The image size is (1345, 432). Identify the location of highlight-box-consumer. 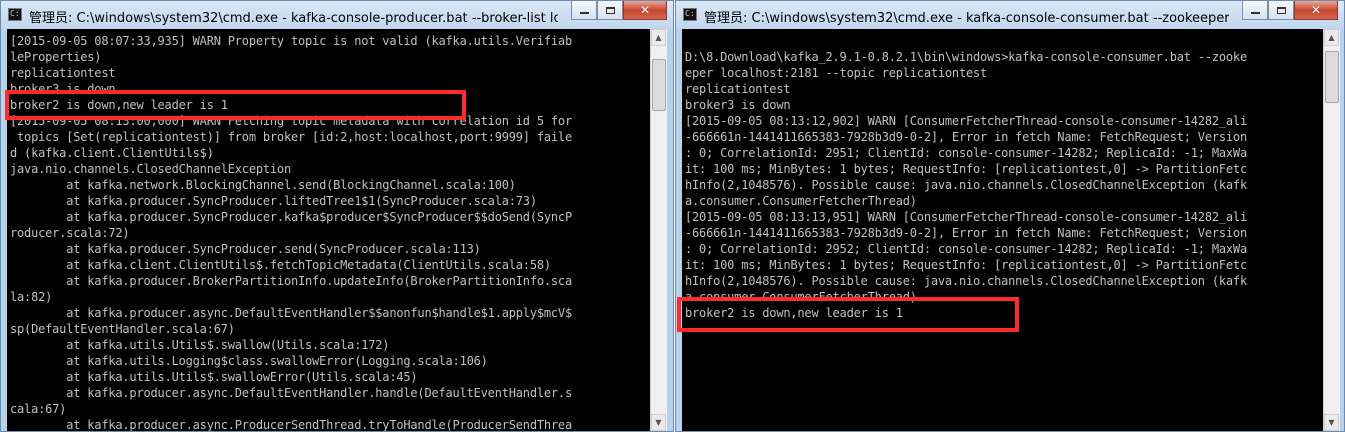
(848, 314).